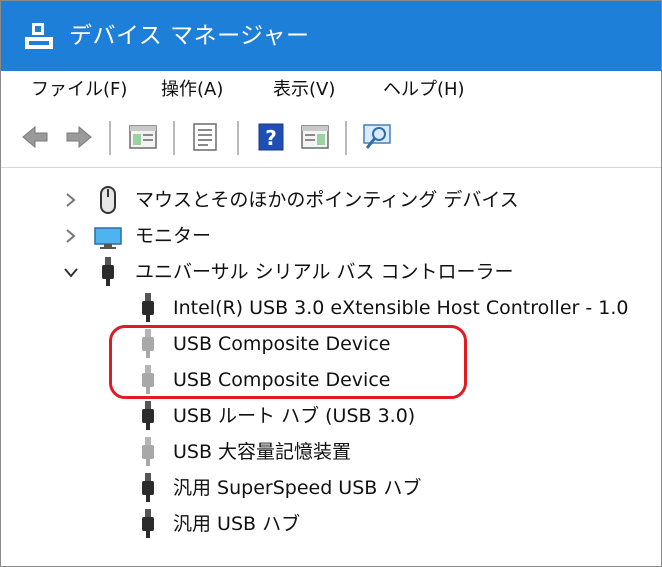 The width and height of the screenshot is (662, 567). I want to click on forward-arrow-icon, so click(79, 137).